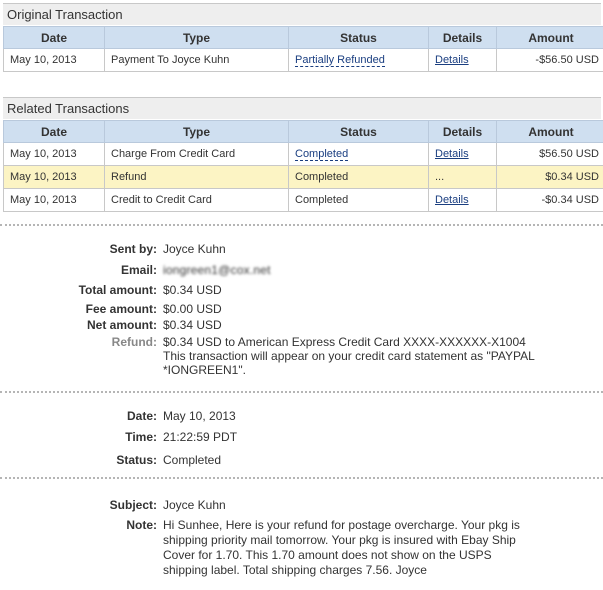 This screenshot has height=590, width=603. I want to click on status-value: Completed, so click(192, 460).